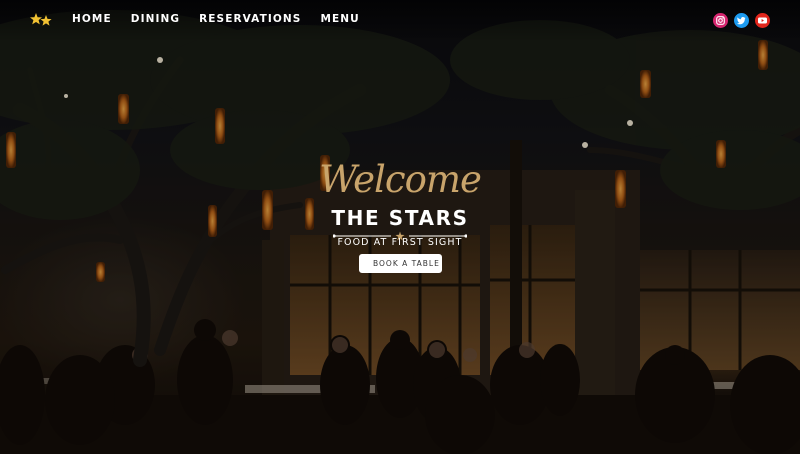  I want to click on hero-title: THE STARS, so click(400, 218).